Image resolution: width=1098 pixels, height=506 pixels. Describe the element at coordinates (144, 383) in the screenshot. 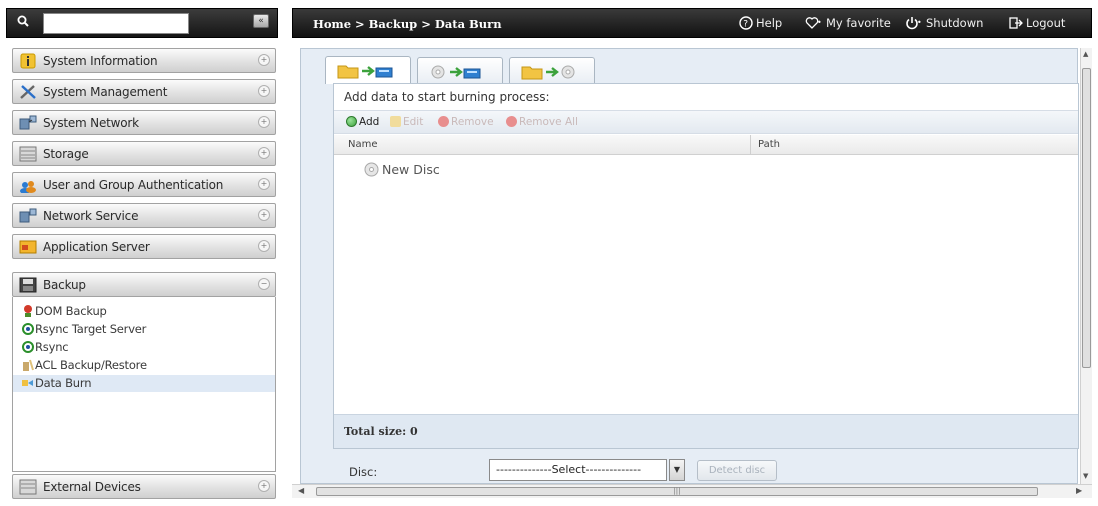

I see `sidebar-subitem-data-burn: Data Burn` at that location.